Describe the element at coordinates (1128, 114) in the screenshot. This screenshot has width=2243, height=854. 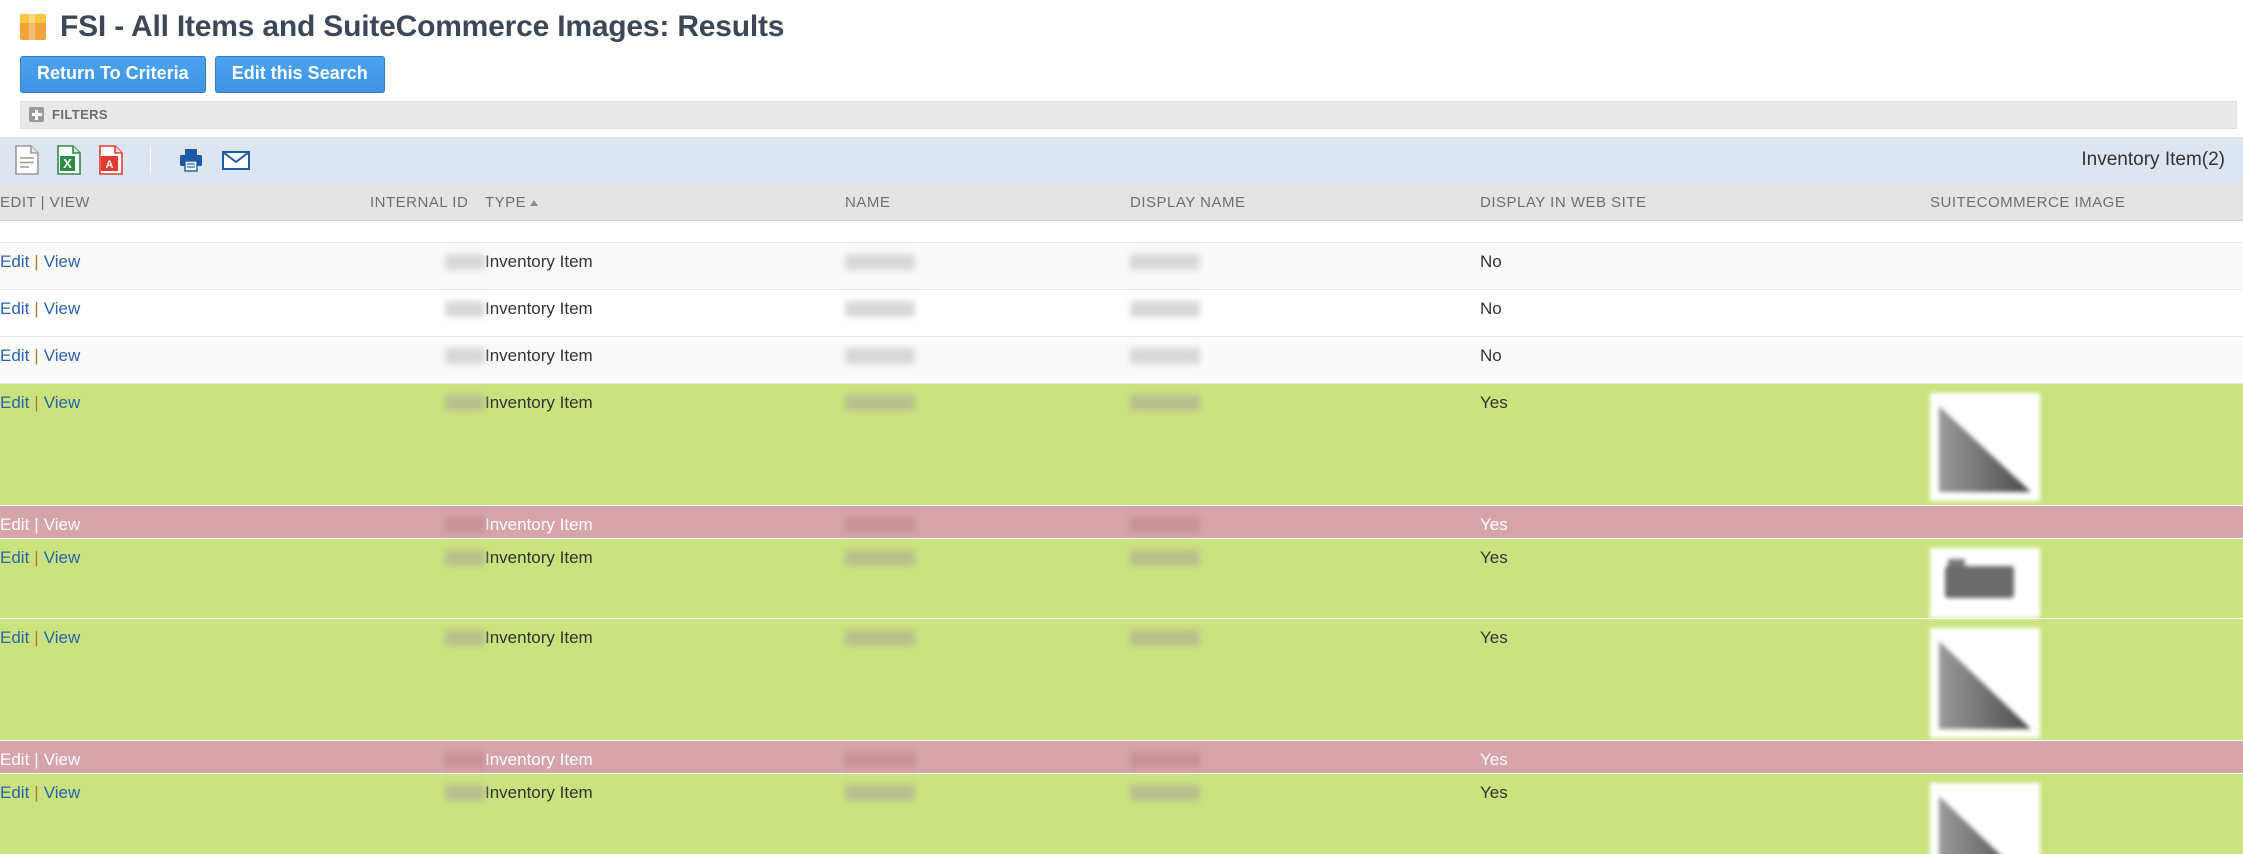
I see `filters-bar: FILTERS` at that location.